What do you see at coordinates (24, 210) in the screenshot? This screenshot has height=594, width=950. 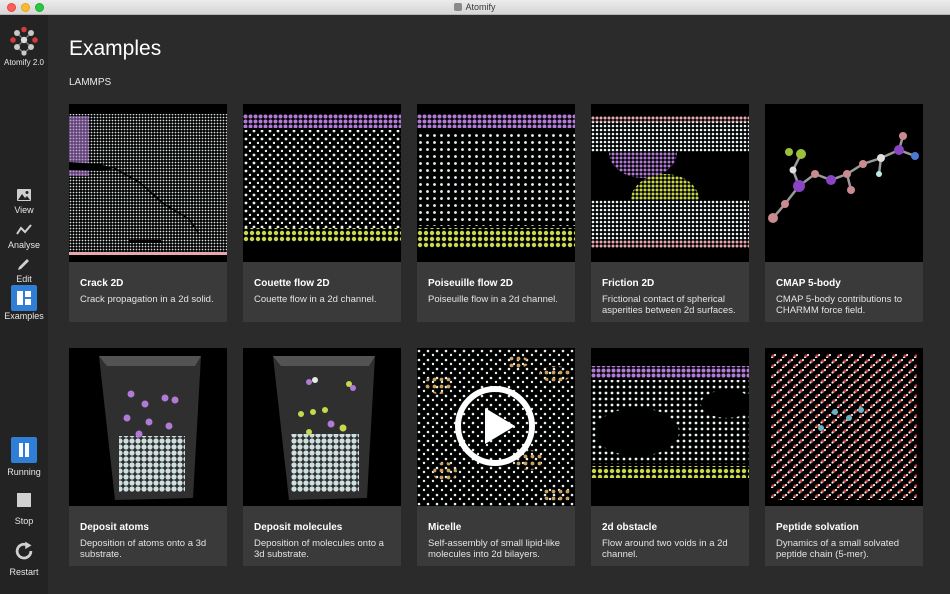 I see `nav-view-label: View` at bounding box center [24, 210].